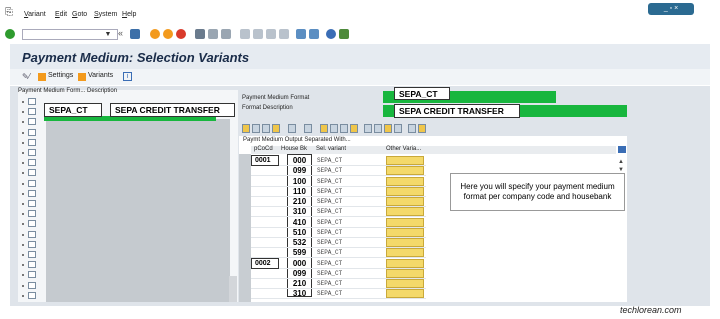 Image resolution: width=720 pixels, height=319 pixels. Describe the element at coordinates (245, 228) in the screenshot. I see `row-selector-column` at that location.